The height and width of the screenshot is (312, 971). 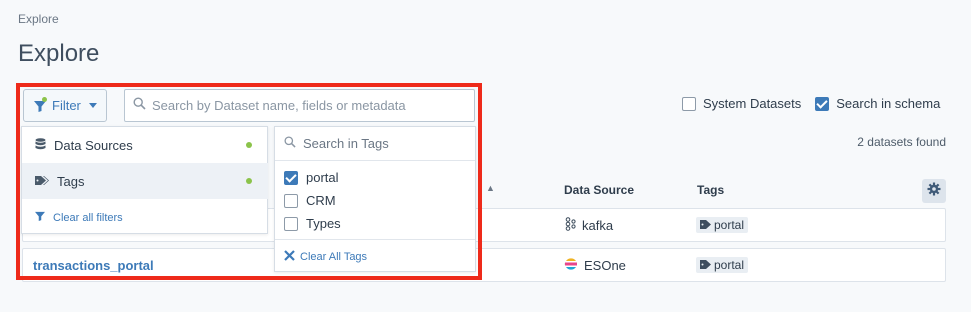 I want to click on table-row: transactions_portal ESOne portal, so click(x=484, y=265).